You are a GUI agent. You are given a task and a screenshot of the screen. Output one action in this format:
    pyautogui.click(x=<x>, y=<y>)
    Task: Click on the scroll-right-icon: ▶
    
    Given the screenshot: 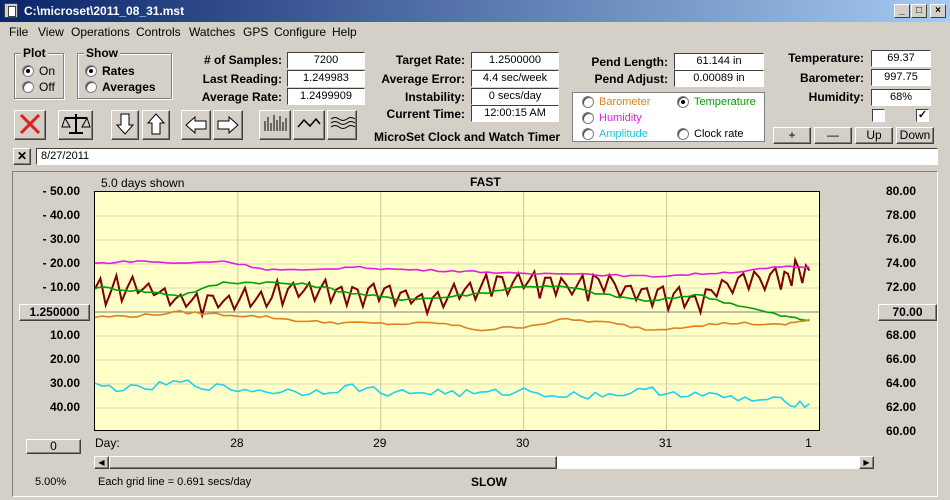 What is the action you would take?
    pyautogui.click(x=866, y=462)
    